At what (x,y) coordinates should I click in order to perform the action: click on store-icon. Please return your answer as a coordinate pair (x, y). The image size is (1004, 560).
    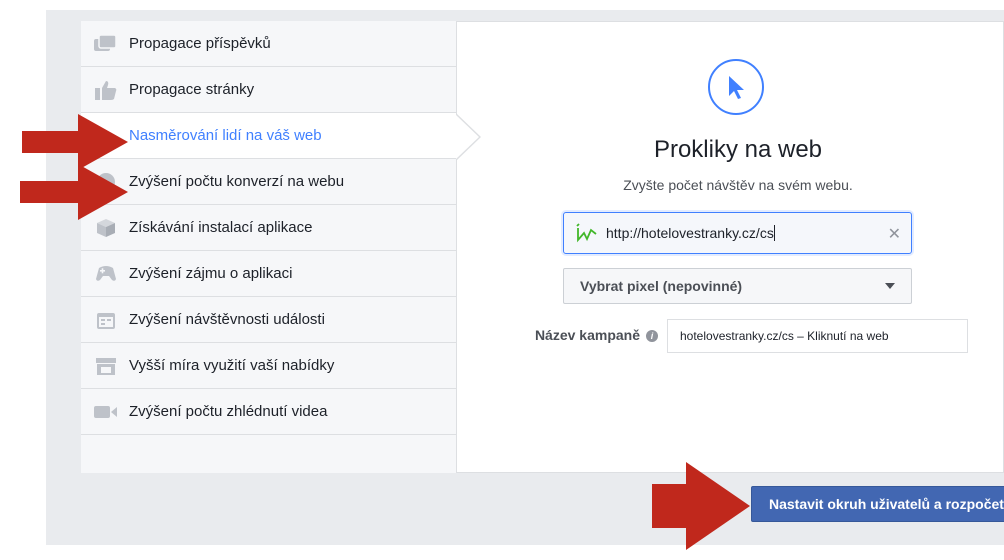
    Looking at the image, I should click on (106, 366).